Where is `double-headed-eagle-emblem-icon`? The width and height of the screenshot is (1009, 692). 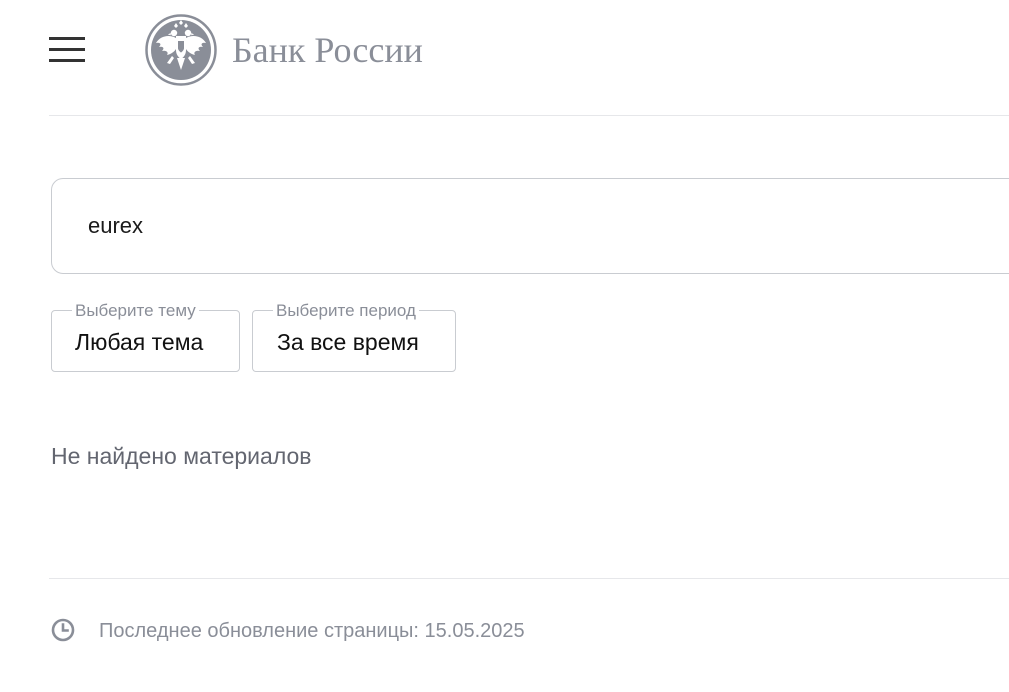
double-headed-eagle-emblem-icon is located at coordinates (181, 50).